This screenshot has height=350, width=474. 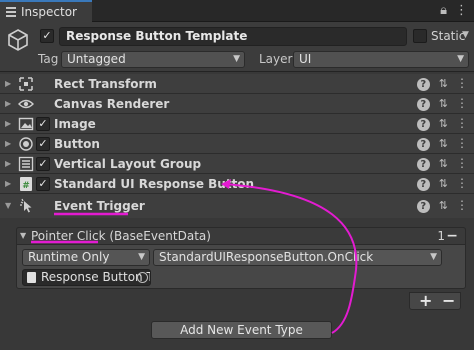 I want to click on tag-dropdown-value: Untagged, so click(x=96, y=59).